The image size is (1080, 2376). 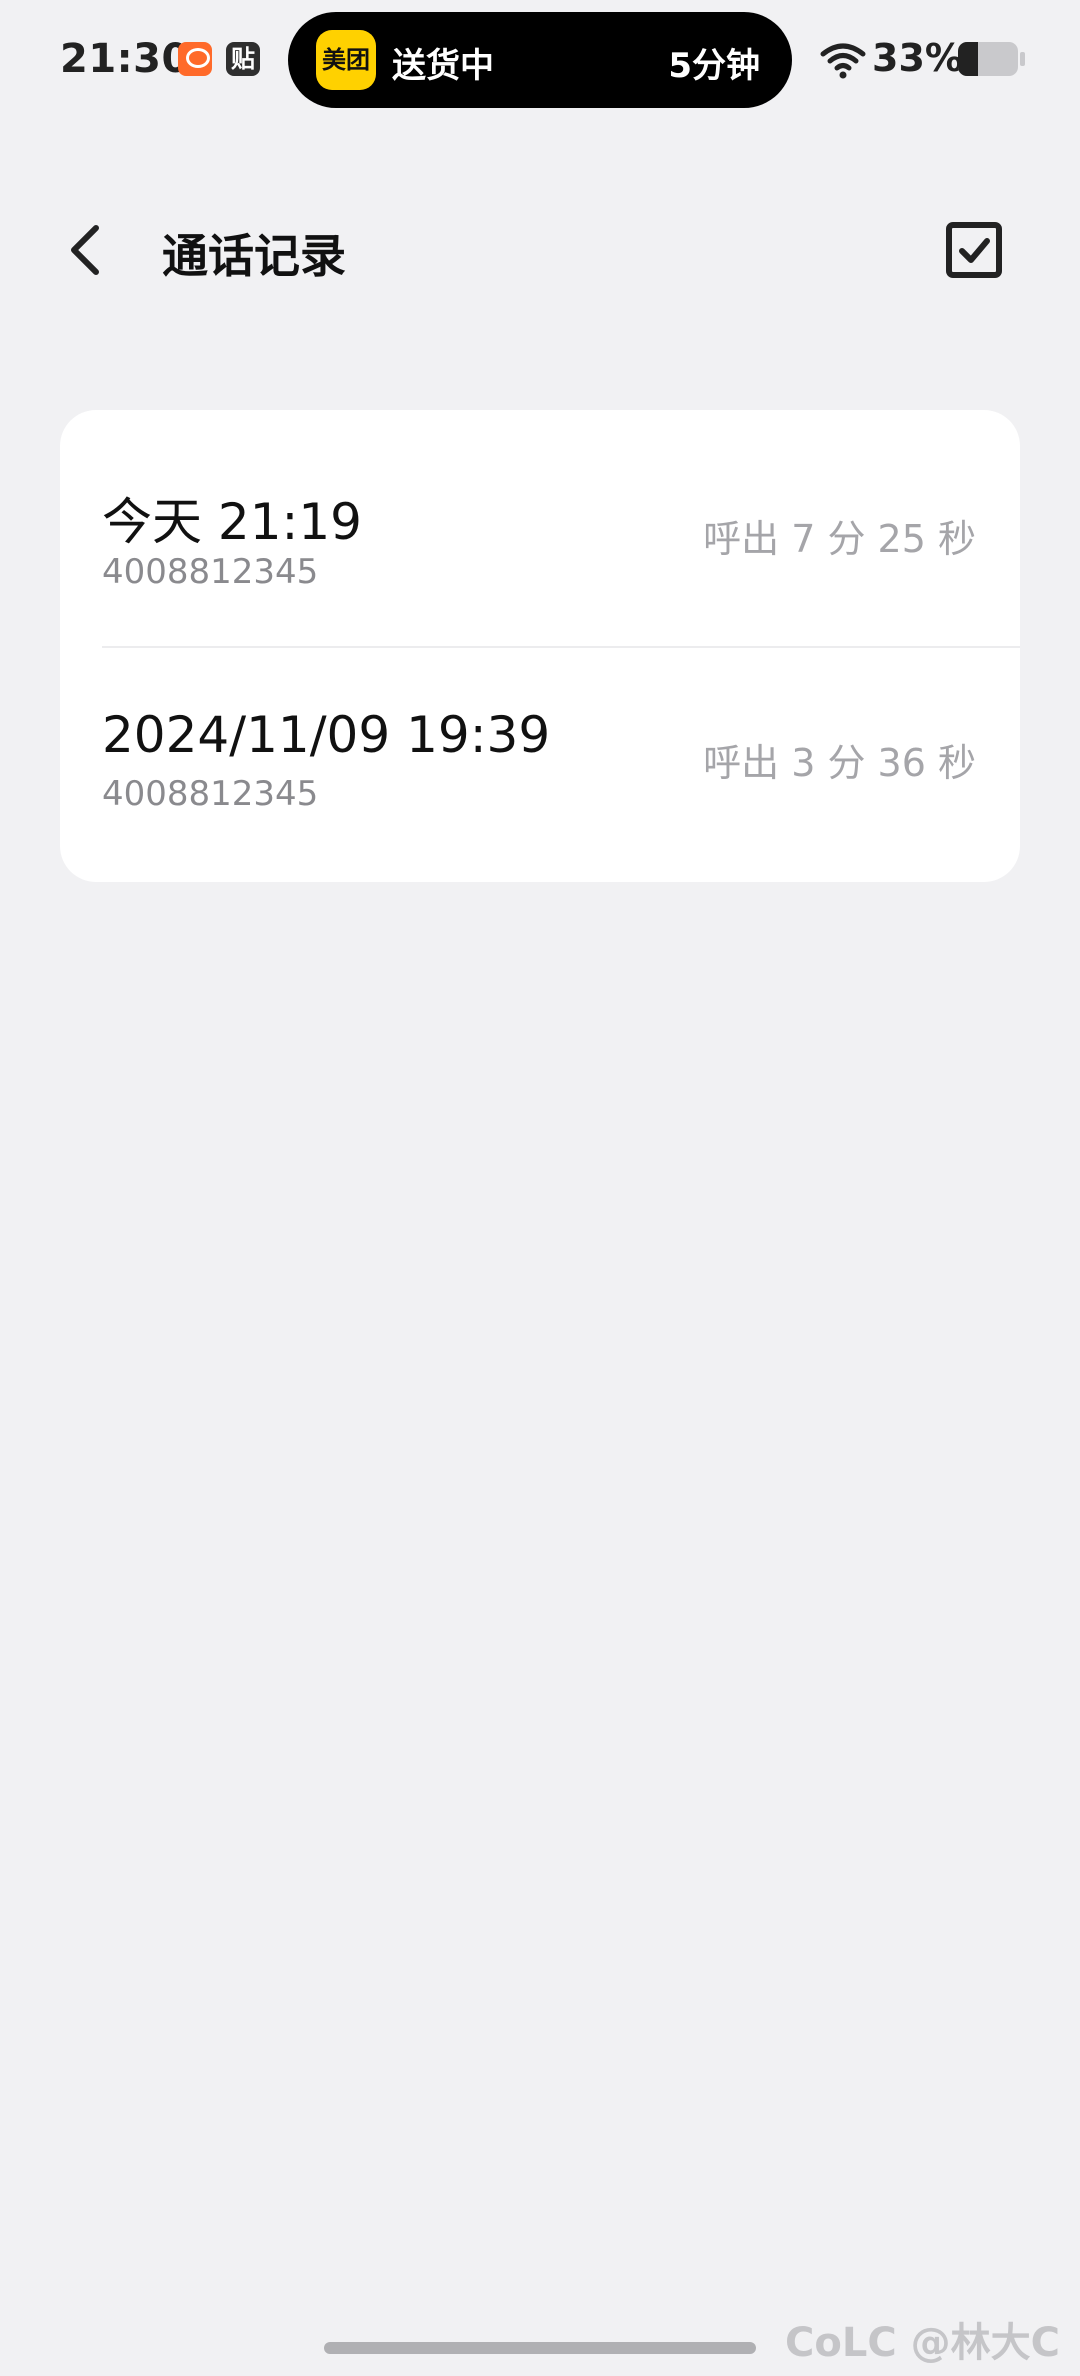 What do you see at coordinates (974, 250) in the screenshot?
I see `multi-select-checkbox-icon` at bounding box center [974, 250].